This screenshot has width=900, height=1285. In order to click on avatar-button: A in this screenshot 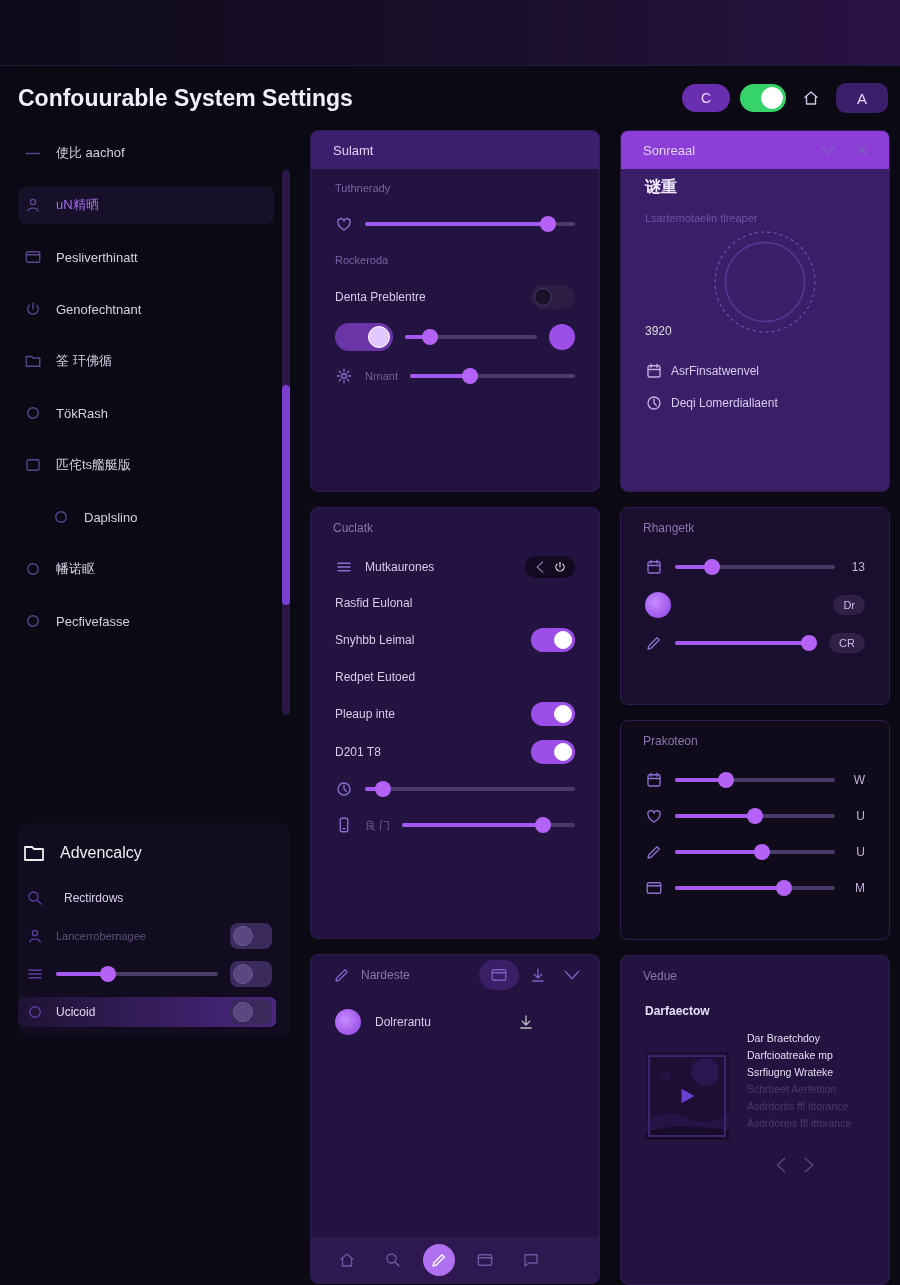, I will do `click(862, 98)`.